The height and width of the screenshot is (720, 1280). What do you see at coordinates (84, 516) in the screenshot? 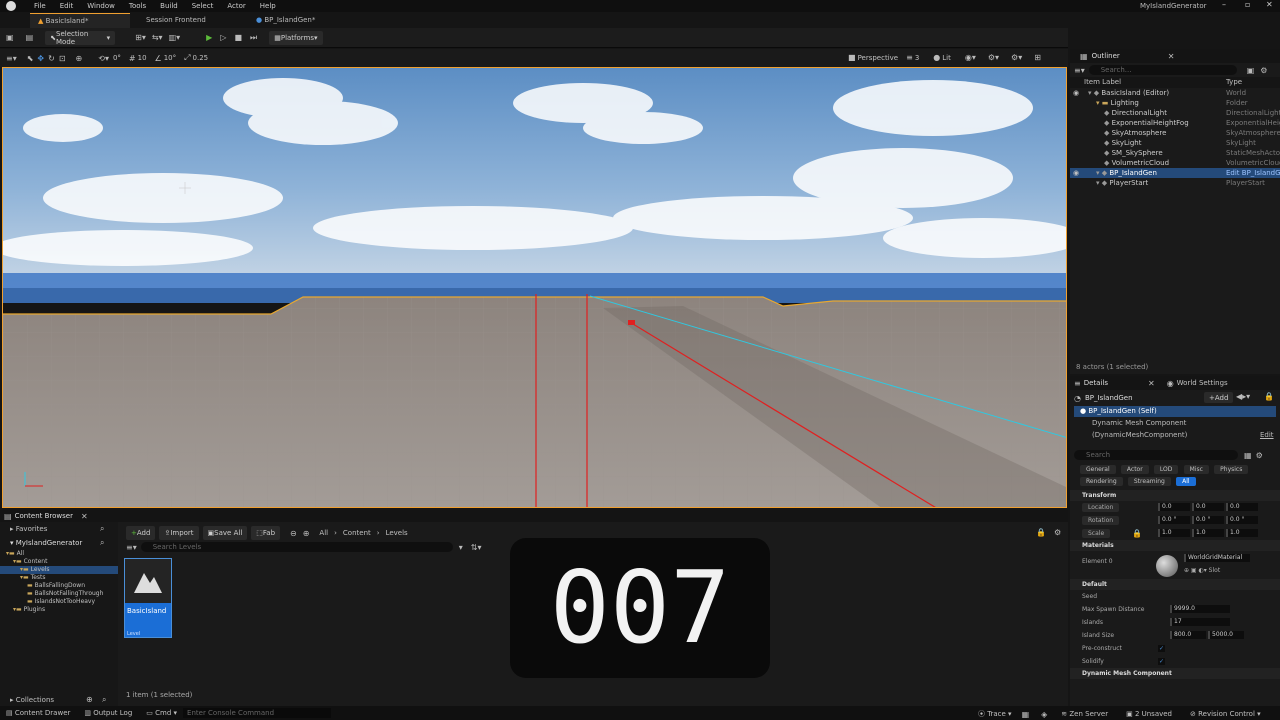
I see `content-browser-close-icon: ✕` at bounding box center [84, 516].